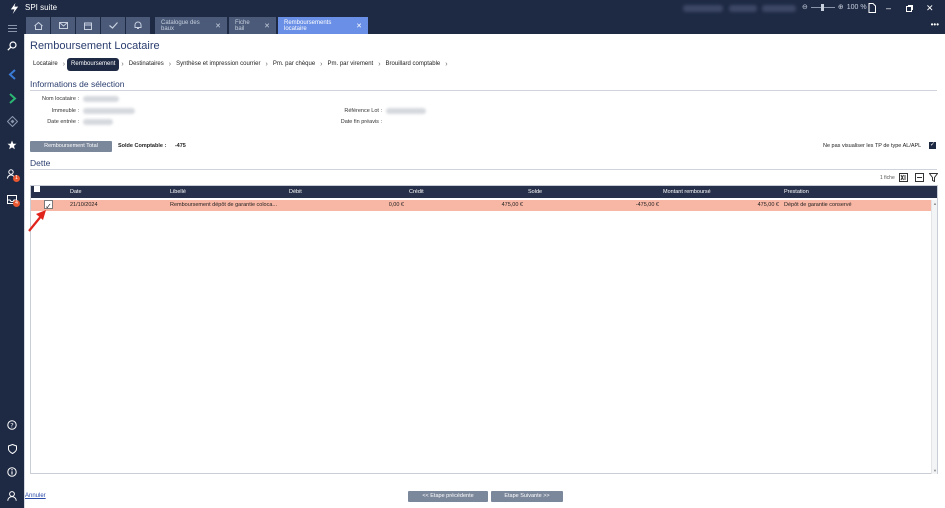 The width and height of the screenshot is (945, 508). What do you see at coordinates (934, 337) in the screenshot?
I see `vertical-scrollbar: ▲ ▼` at bounding box center [934, 337].